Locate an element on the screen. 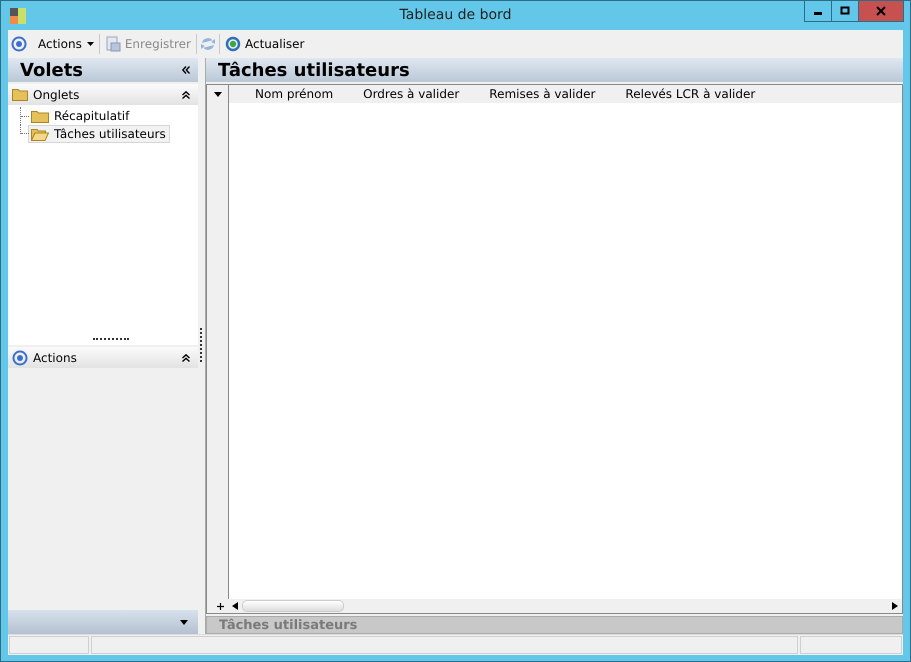 The width and height of the screenshot is (911, 662). minimize-button is located at coordinates (818, 11).